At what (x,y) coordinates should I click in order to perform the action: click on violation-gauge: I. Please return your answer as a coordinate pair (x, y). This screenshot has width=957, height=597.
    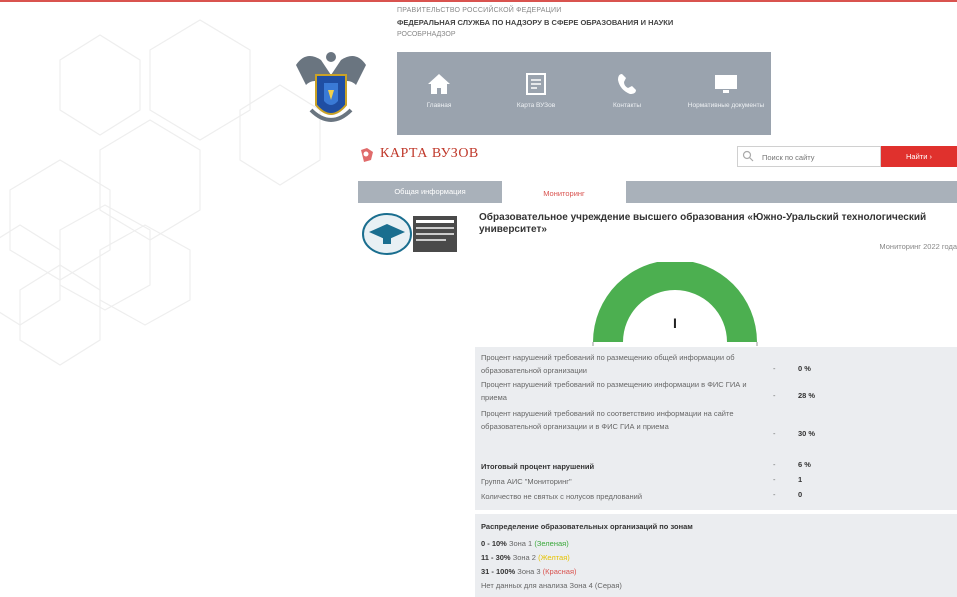
    Looking at the image, I should click on (675, 304).